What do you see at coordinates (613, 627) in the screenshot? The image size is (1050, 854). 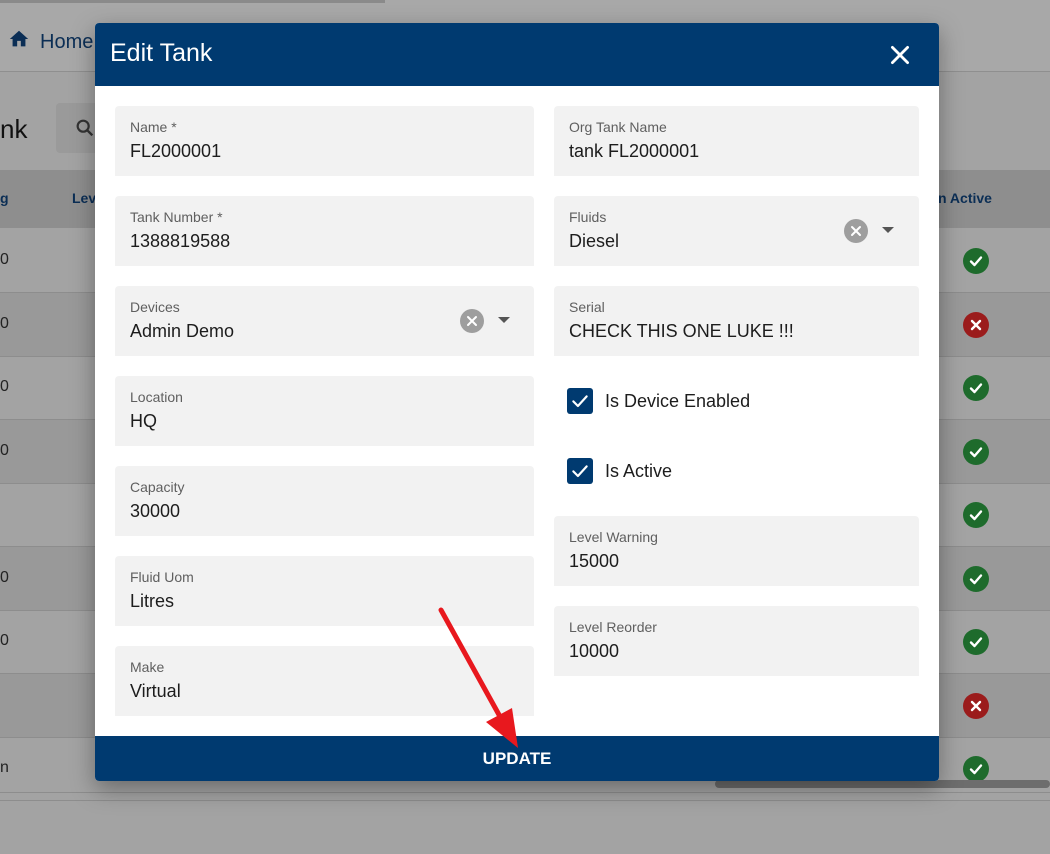 I see `level-reorder-label: Level Reorder` at bounding box center [613, 627].